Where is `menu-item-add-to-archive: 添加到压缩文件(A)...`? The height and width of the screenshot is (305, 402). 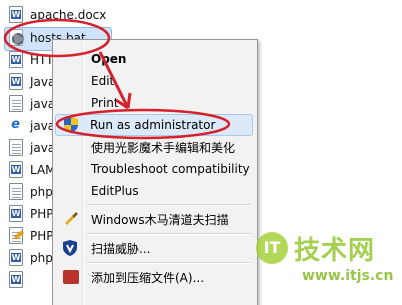 menu-item-add-to-archive: 添加到压缩文件(A)... is located at coordinates (154, 277).